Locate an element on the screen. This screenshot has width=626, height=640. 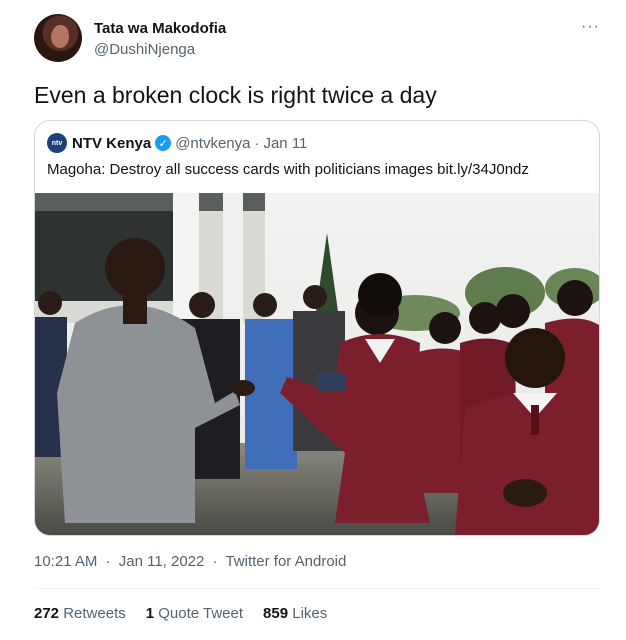
verified-badge-icon: ✓ is located at coordinates (163, 143).